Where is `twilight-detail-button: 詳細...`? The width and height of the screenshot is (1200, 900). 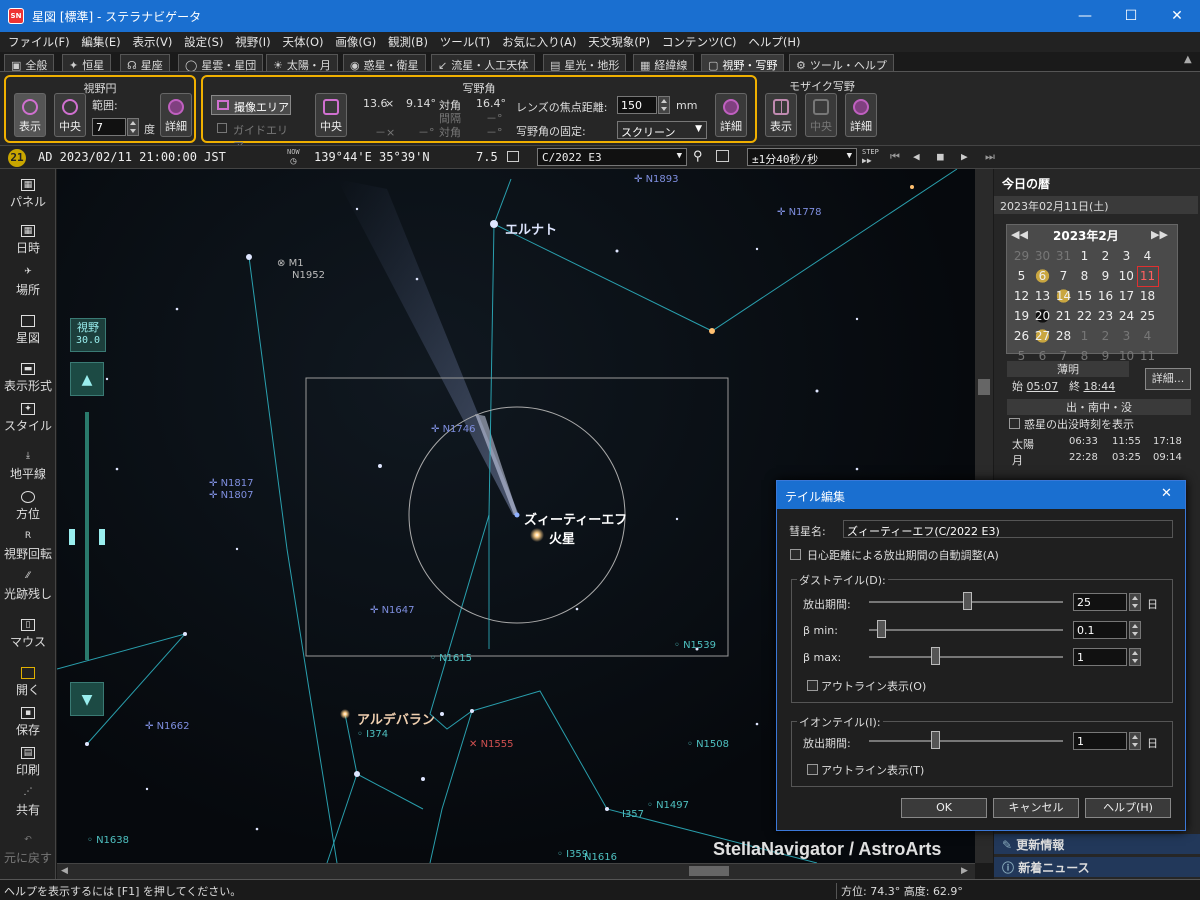
twilight-detail-button: 詳細... is located at coordinates (1168, 379).